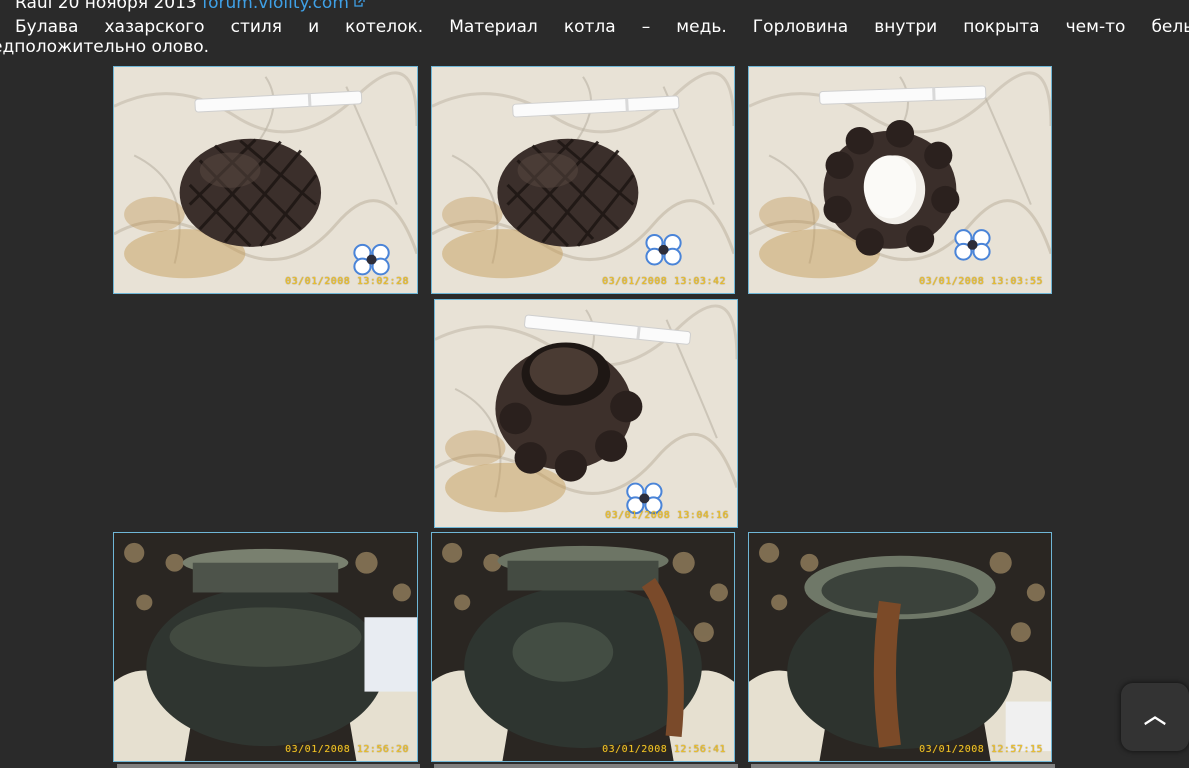 Image resolution: width=1189 pixels, height=768 pixels. What do you see at coordinates (359, 3) in the screenshot?
I see `external-link-icon` at bounding box center [359, 3].